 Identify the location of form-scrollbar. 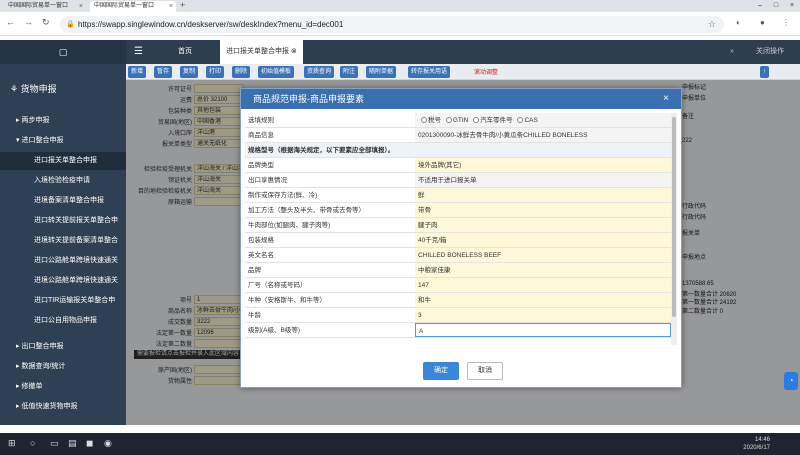
(674, 229).